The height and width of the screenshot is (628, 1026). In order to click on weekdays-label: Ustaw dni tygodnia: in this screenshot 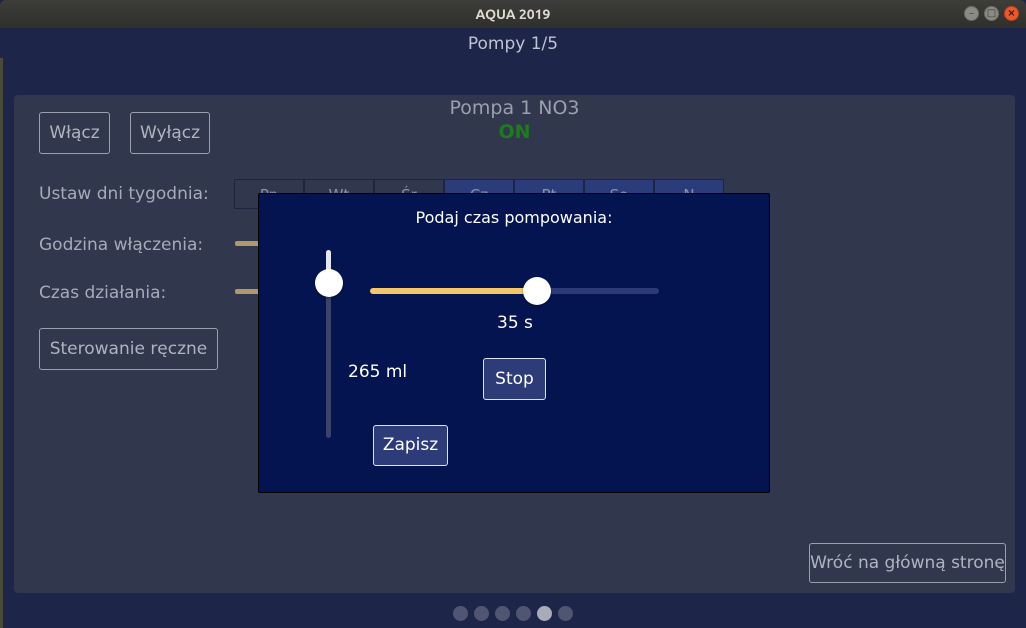, I will do `click(124, 194)`.